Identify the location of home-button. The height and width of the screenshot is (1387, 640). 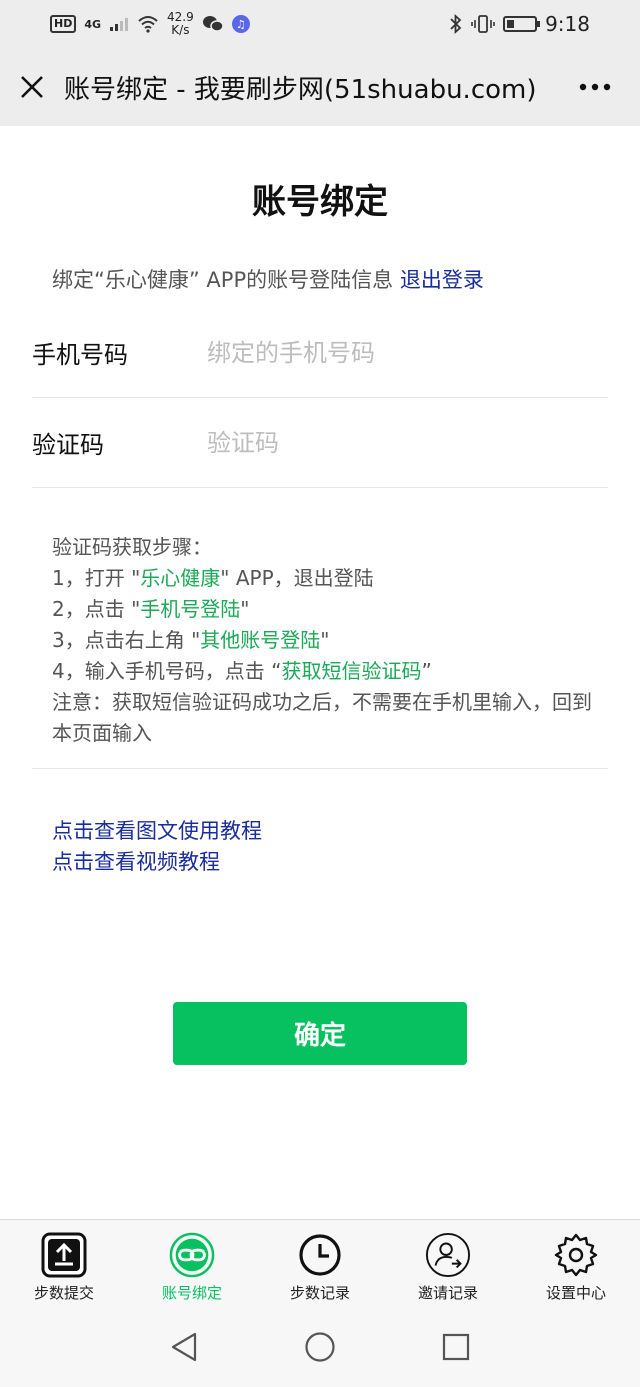
(320, 1347).